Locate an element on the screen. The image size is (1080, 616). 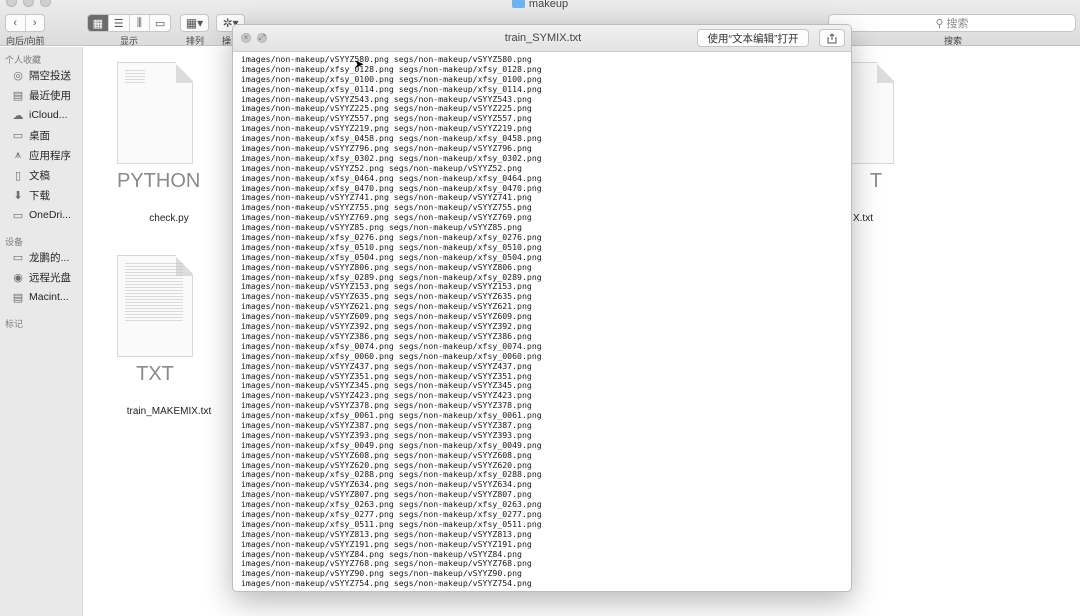
share-icon is located at coordinates (832, 37).